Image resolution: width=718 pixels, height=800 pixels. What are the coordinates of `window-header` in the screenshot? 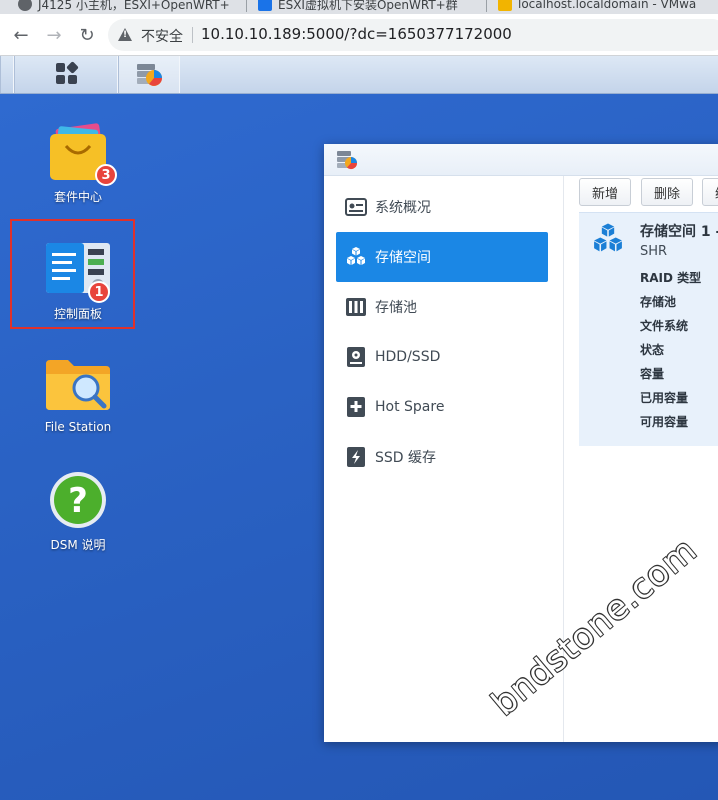 It's located at (521, 160).